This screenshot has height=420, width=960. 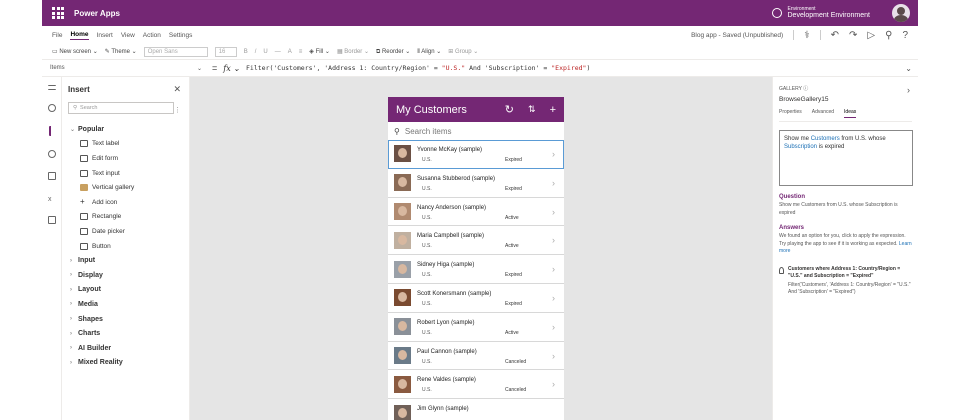 I want to click on new-screen-button: ▭ New screen ⌄, so click(x=75, y=51).